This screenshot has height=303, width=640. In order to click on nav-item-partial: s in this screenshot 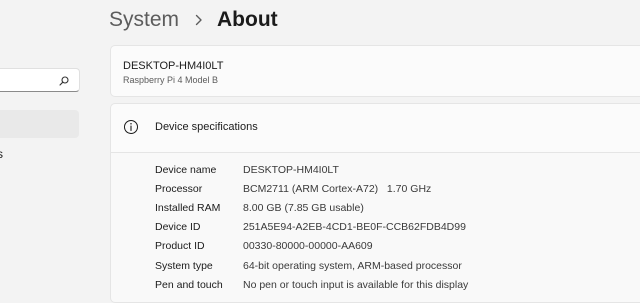, I will do `click(1, 154)`.